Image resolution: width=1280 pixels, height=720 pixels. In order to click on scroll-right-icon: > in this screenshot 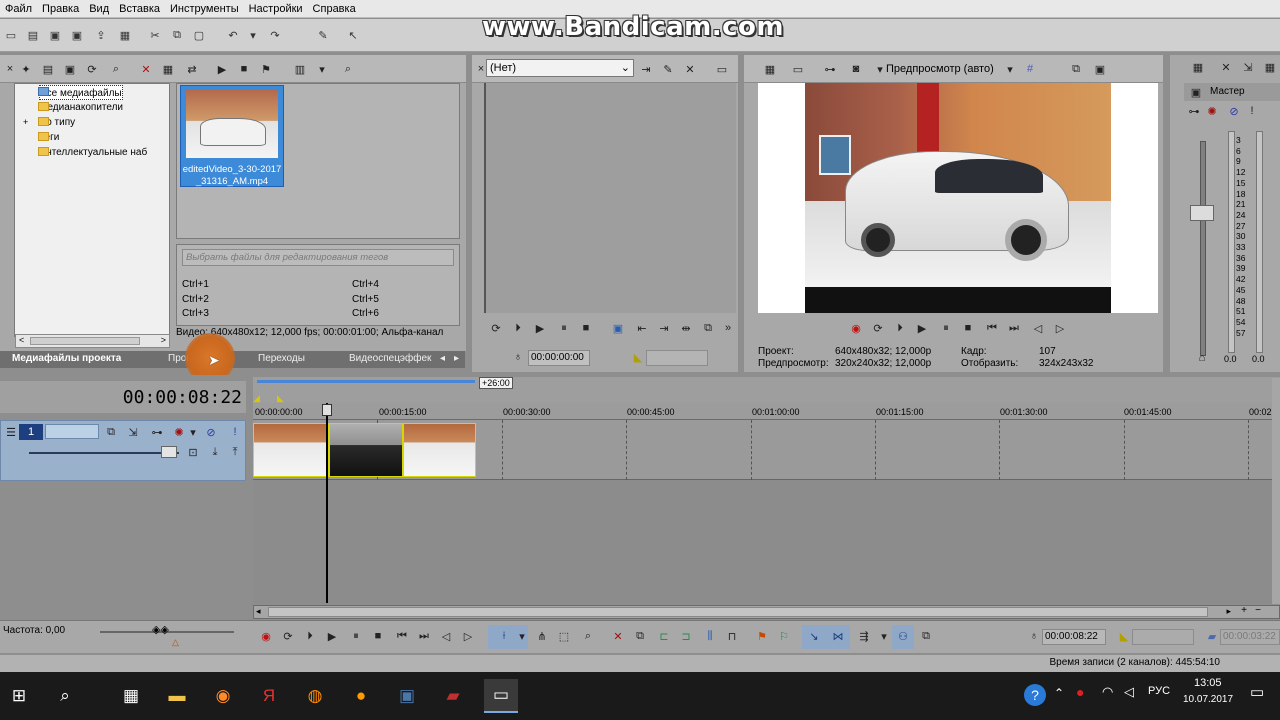, I will do `click(163, 340)`.